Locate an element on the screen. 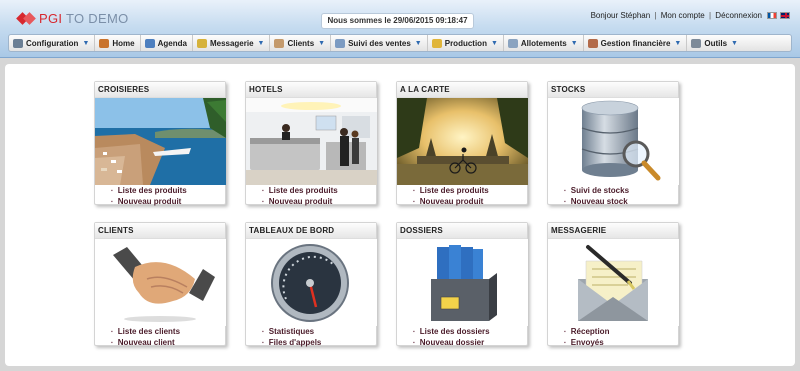  nav-label: Suivi des ventes is located at coordinates (379, 43).